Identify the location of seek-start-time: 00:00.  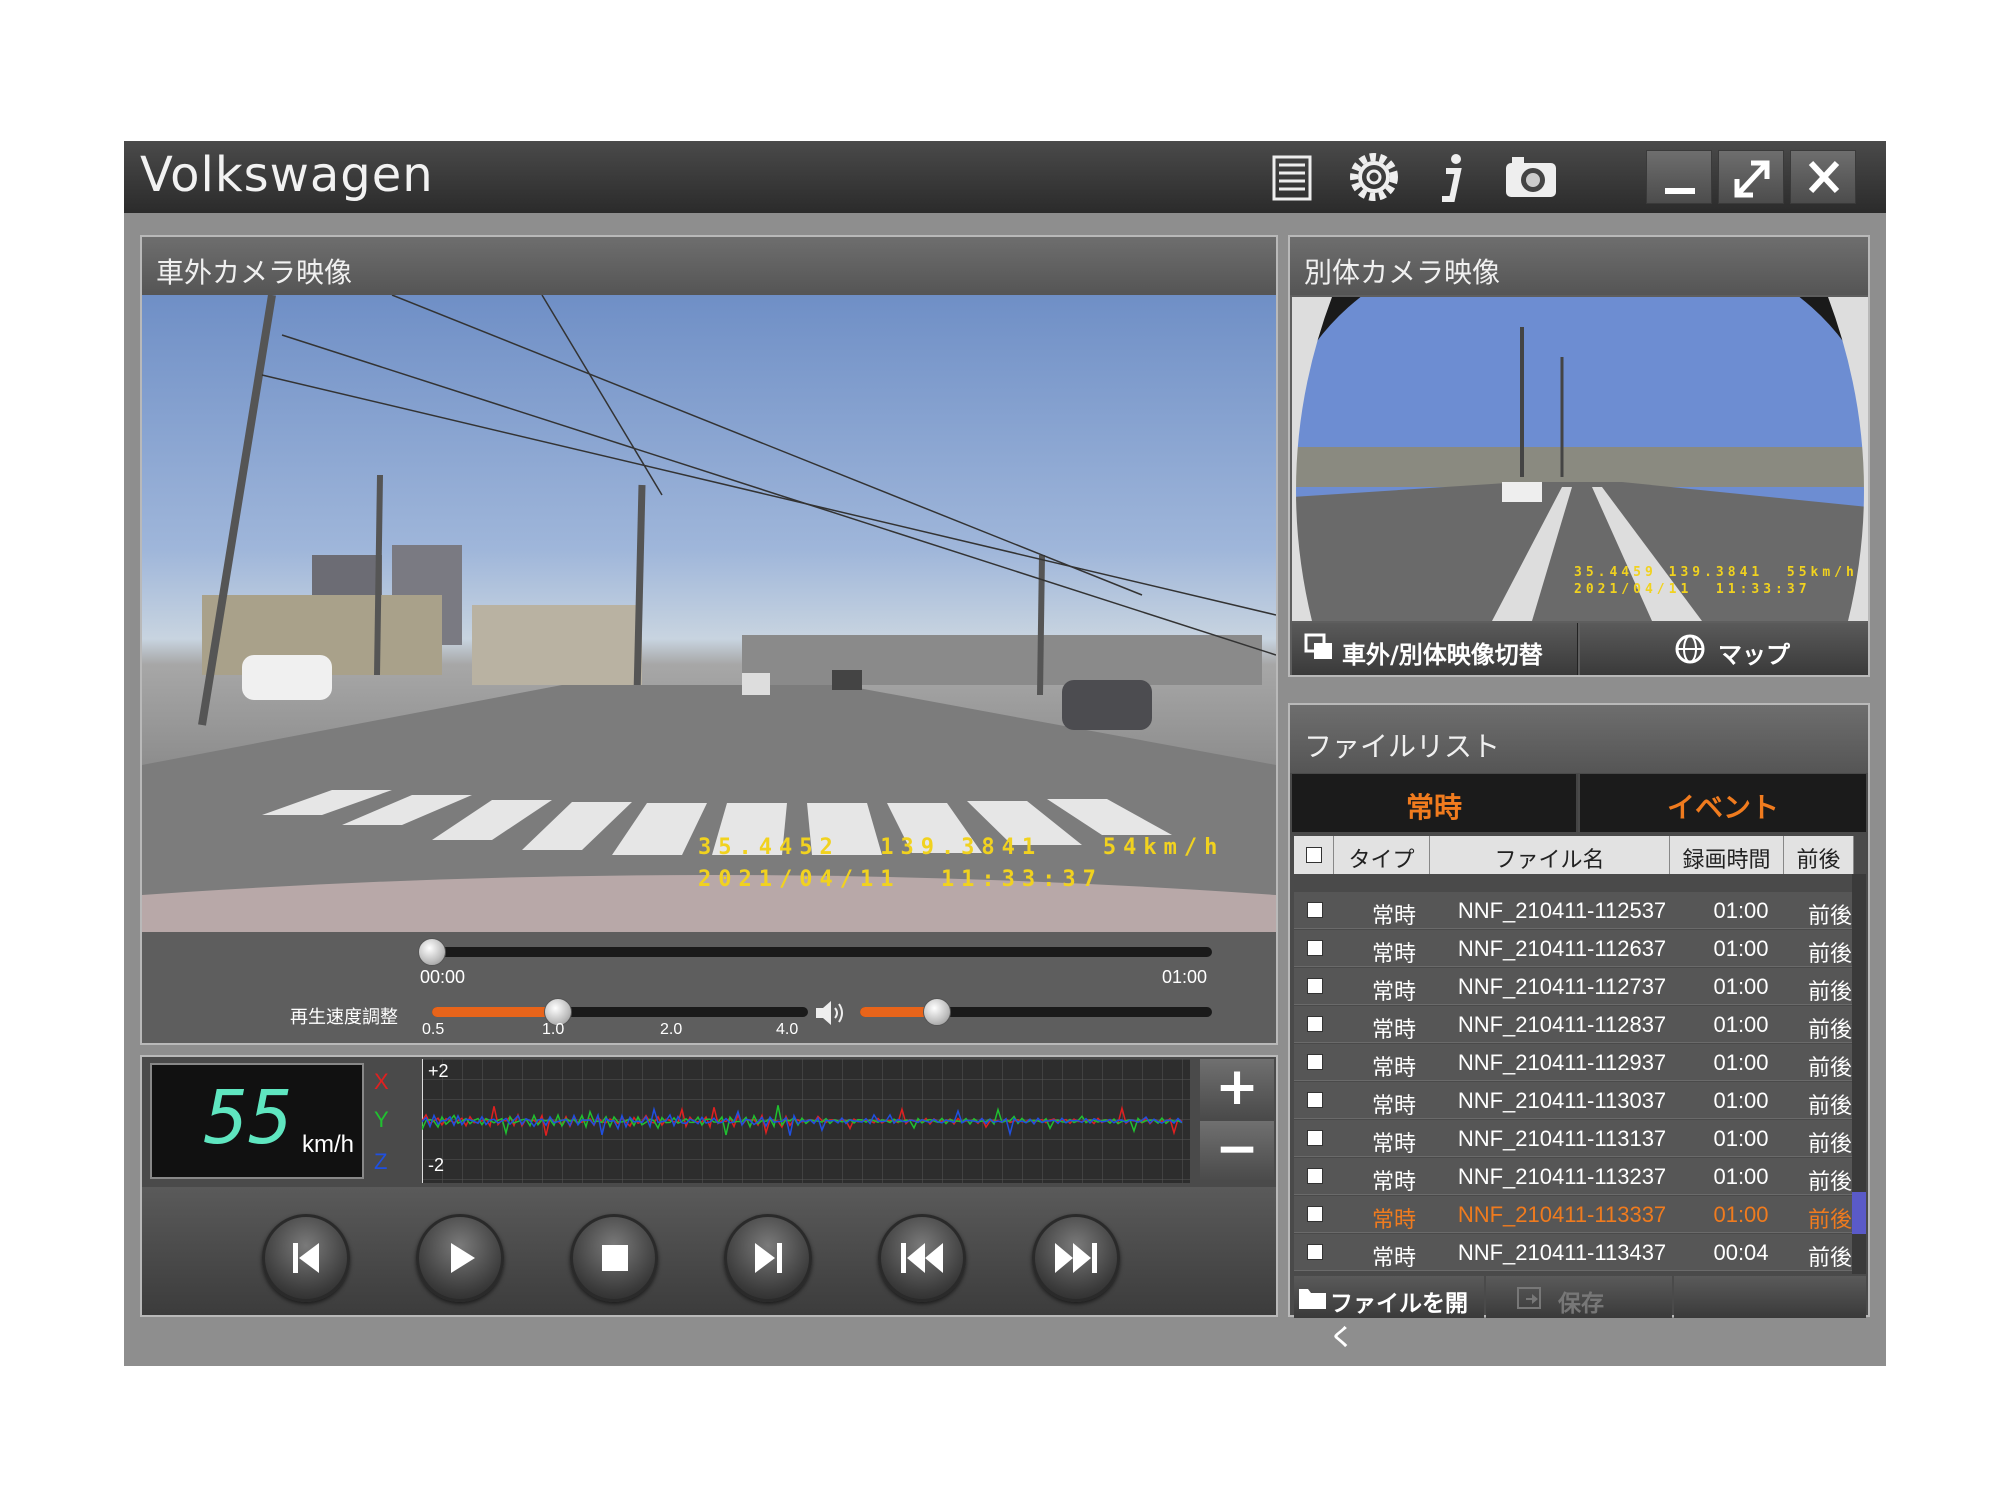
(443, 977).